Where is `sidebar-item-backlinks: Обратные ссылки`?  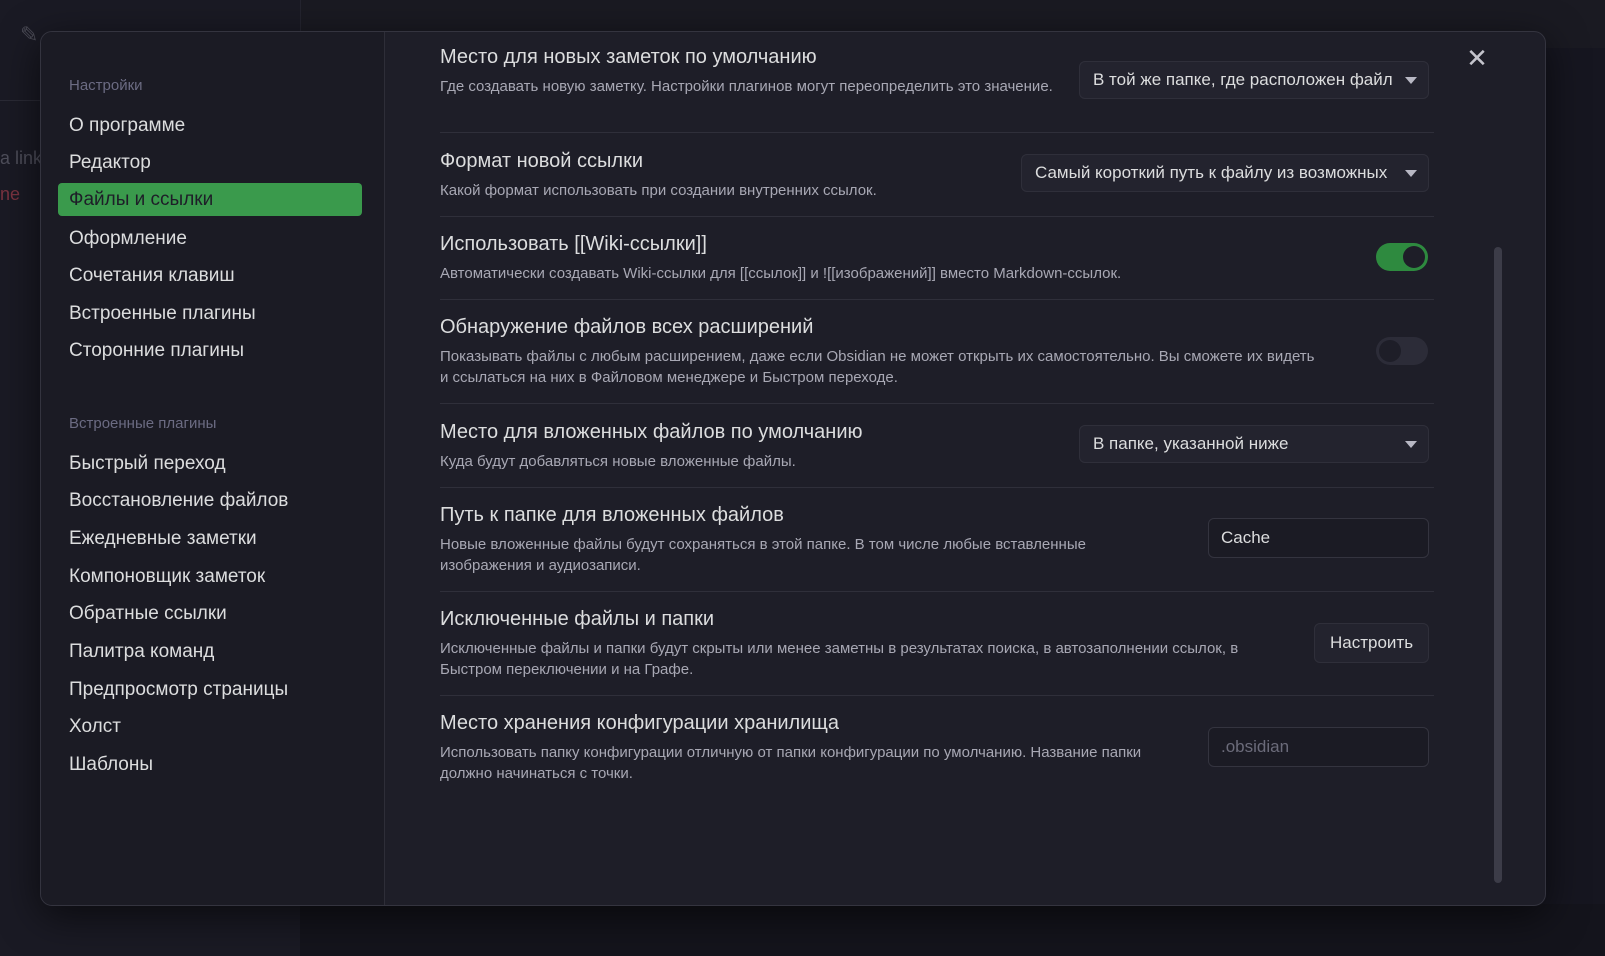
sidebar-item-backlinks: Обратные ссылки is located at coordinates (210, 613).